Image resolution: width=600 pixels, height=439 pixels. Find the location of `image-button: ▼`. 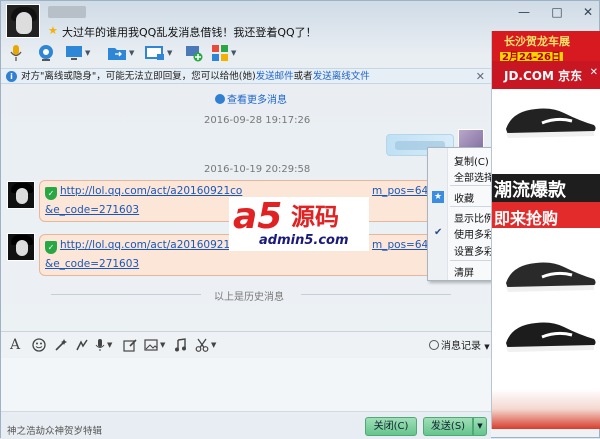

image-button: ▼ is located at coordinates (154, 345).